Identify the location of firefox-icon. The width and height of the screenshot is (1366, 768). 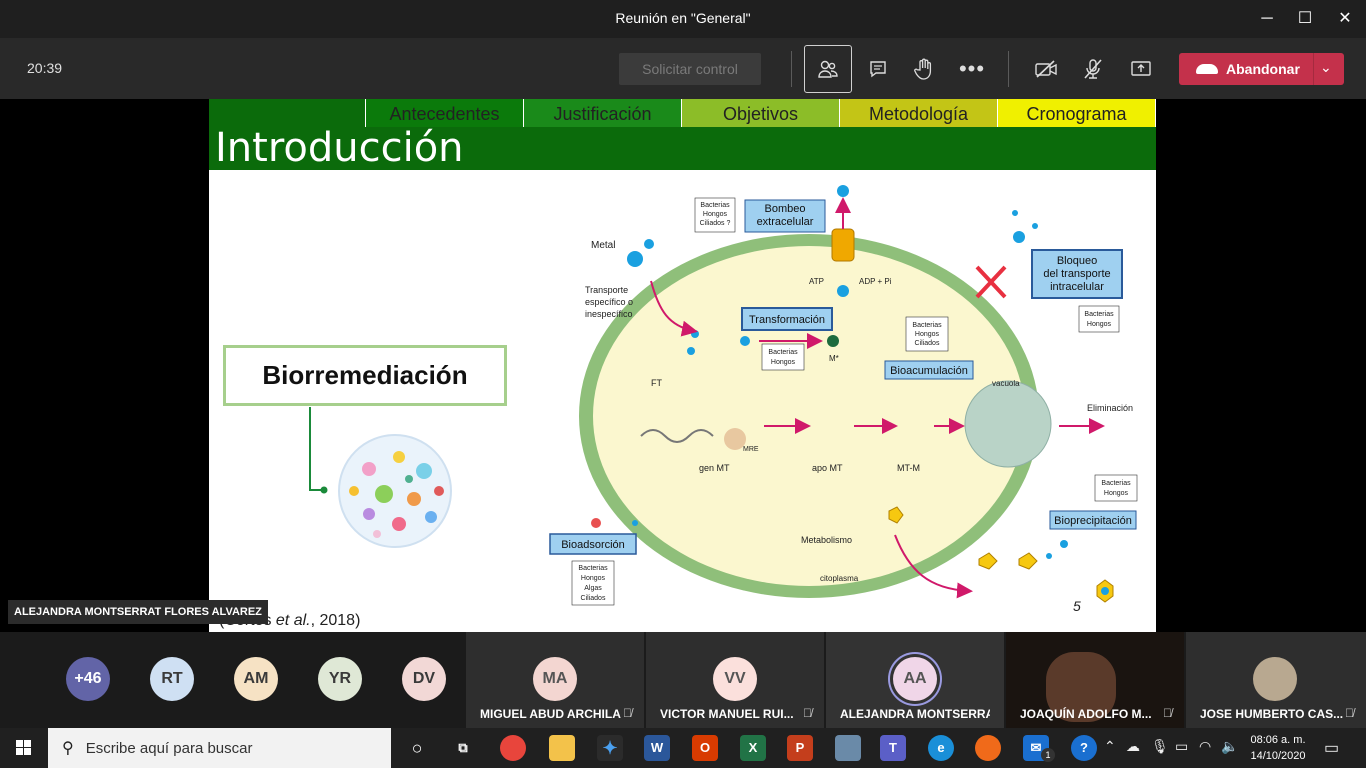
(988, 748).